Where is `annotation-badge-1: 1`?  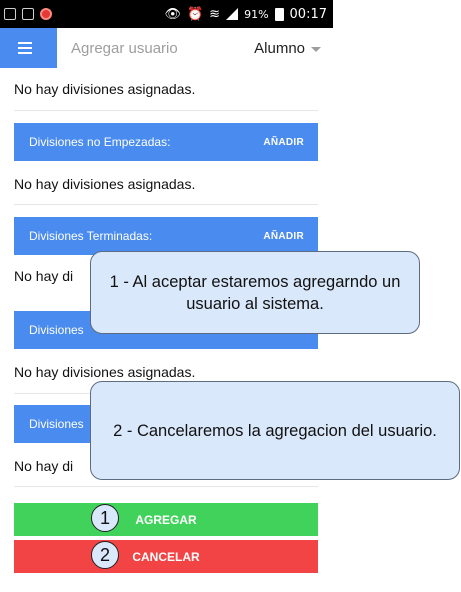 annotation-badge-1: 1 is located at coordinates (105, 518).